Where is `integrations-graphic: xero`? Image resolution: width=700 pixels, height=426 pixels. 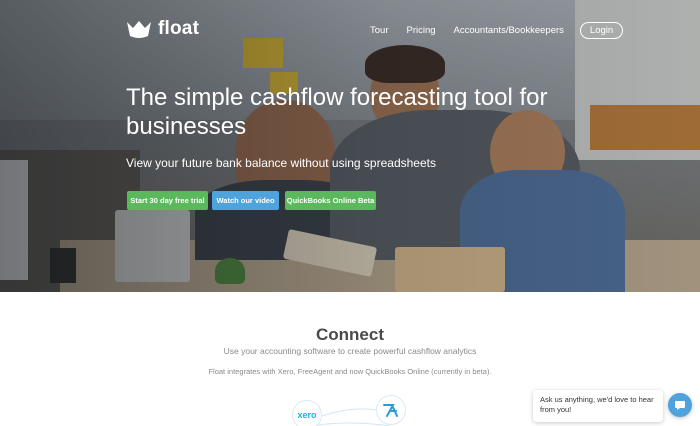 integrations-graphic: xero is located at coordinates (350, 408).